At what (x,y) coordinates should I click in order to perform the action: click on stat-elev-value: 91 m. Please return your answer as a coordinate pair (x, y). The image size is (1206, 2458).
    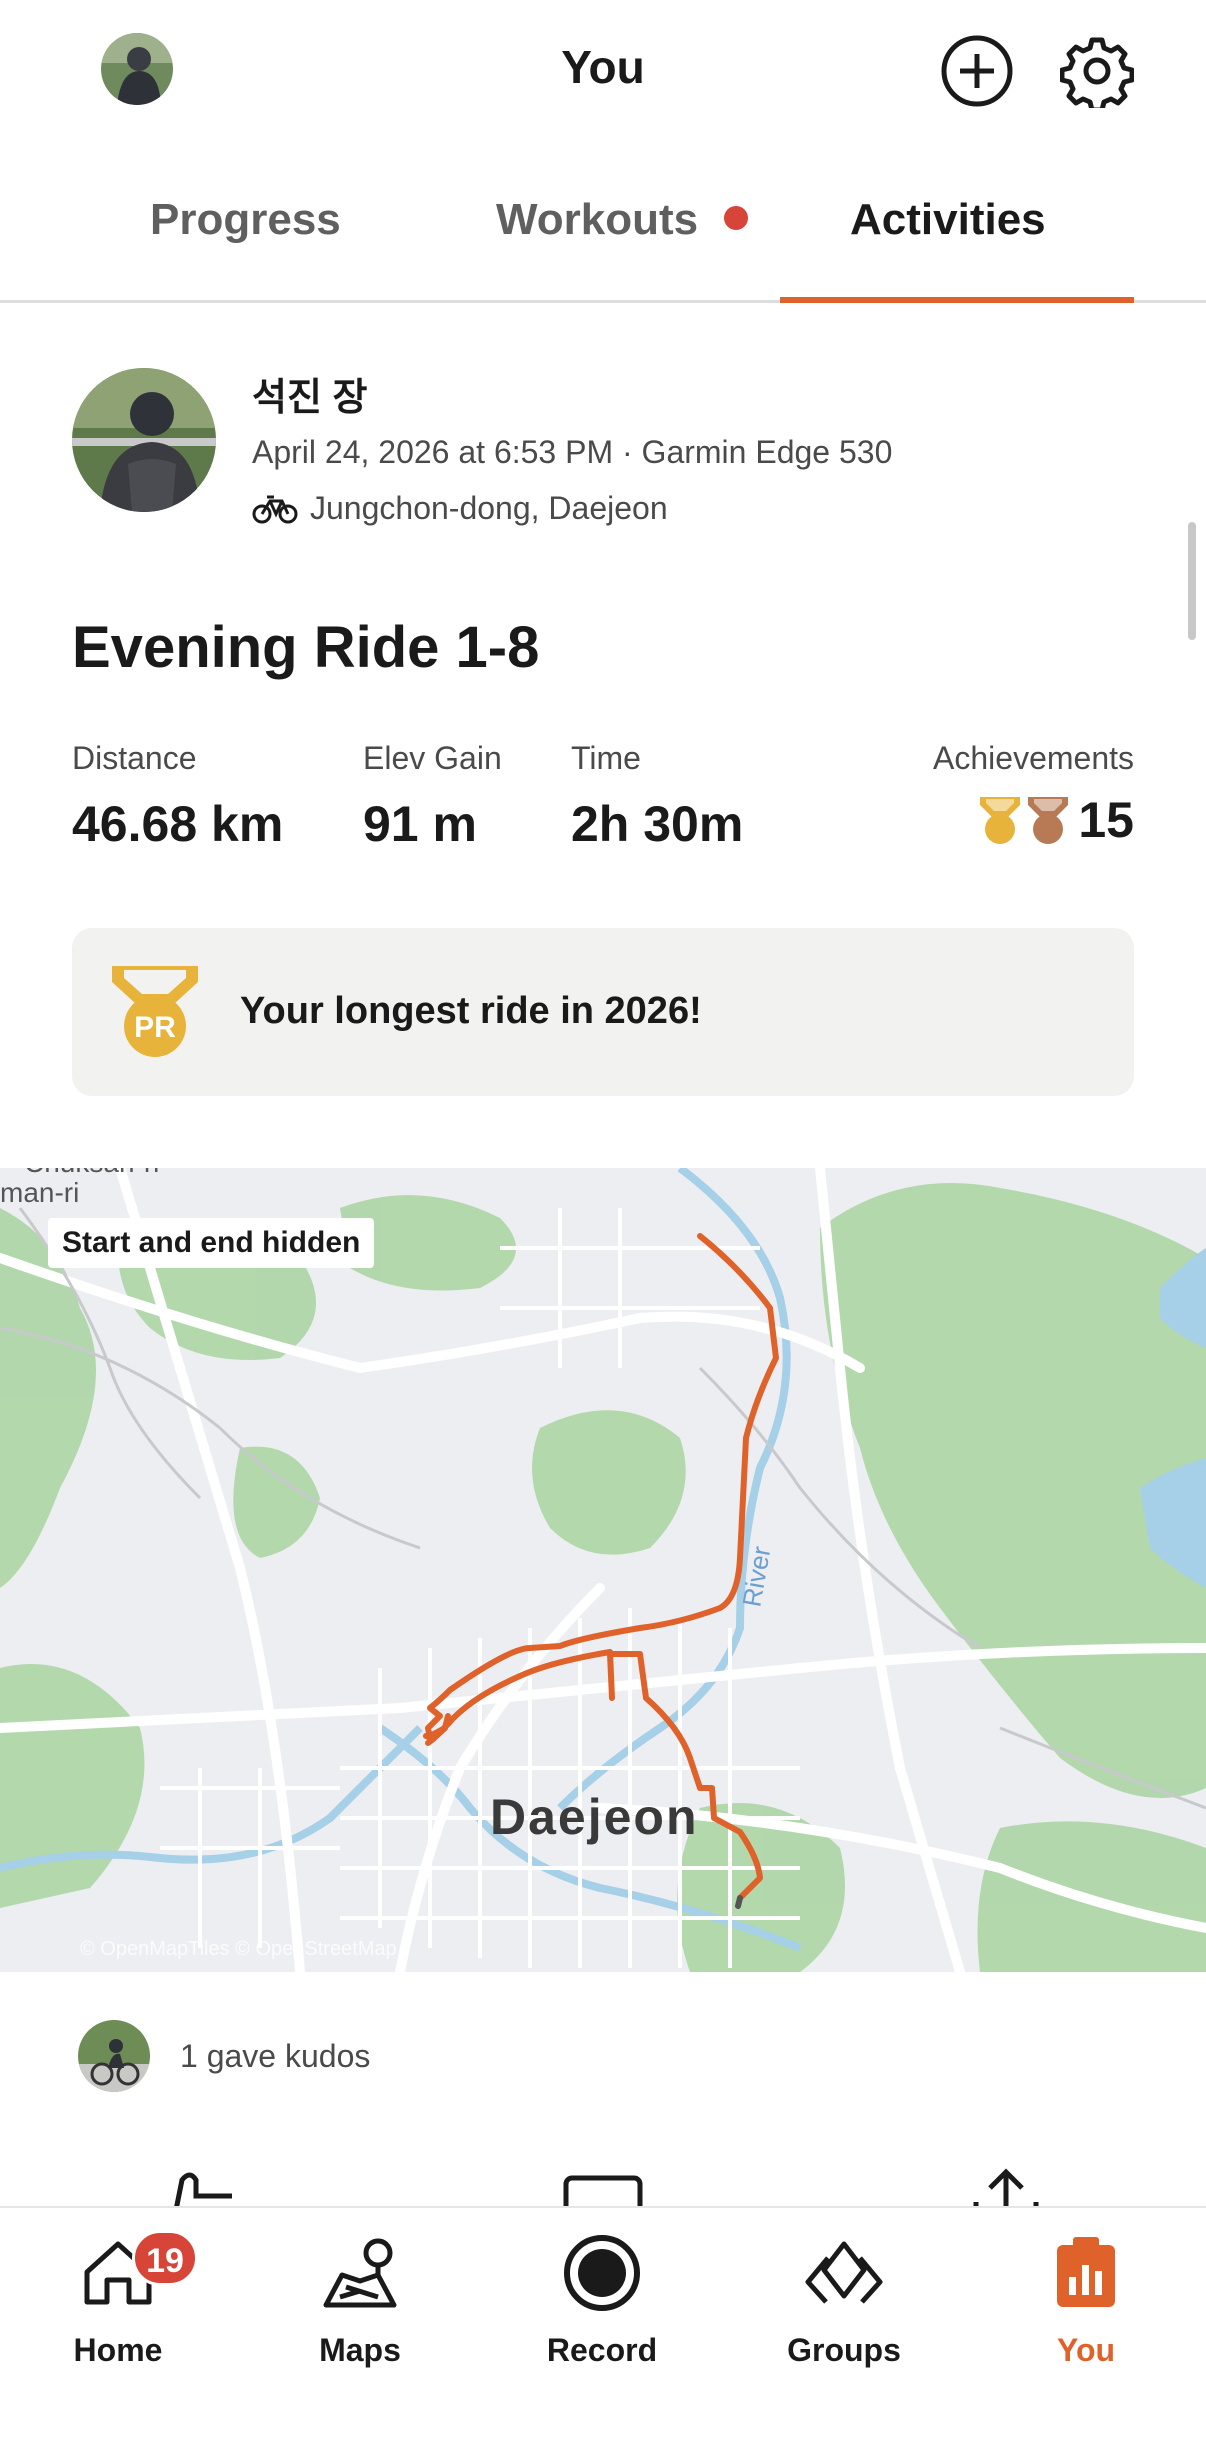
    Looking at the image, I should click on (420, 824).